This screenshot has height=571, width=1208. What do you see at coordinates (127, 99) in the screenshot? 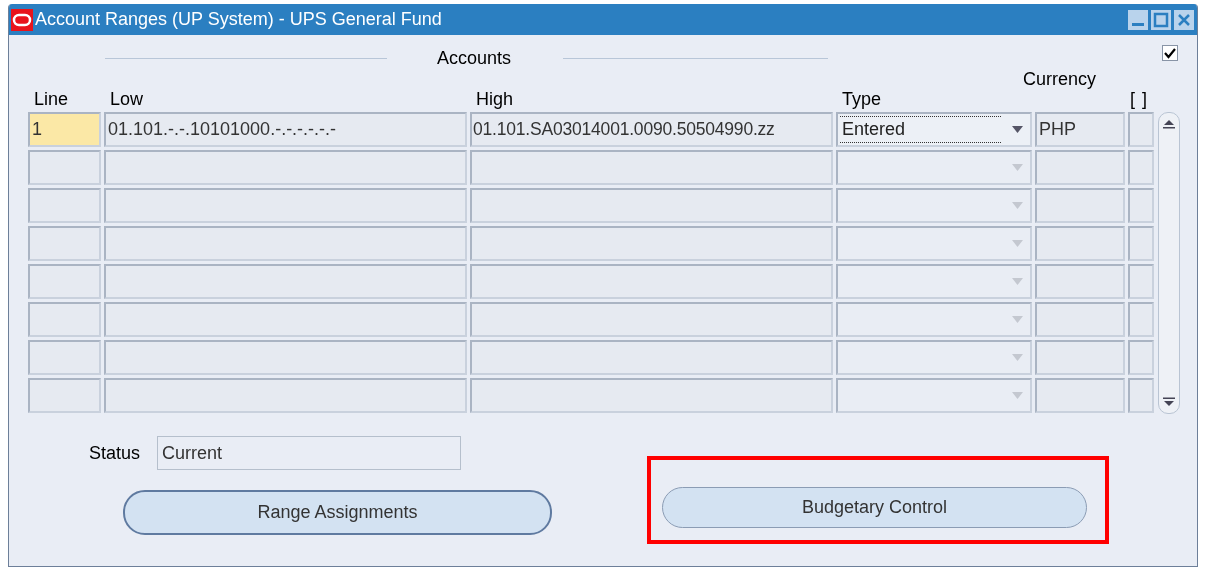
I see `column-header: Low` at bounding box center [127, 99].